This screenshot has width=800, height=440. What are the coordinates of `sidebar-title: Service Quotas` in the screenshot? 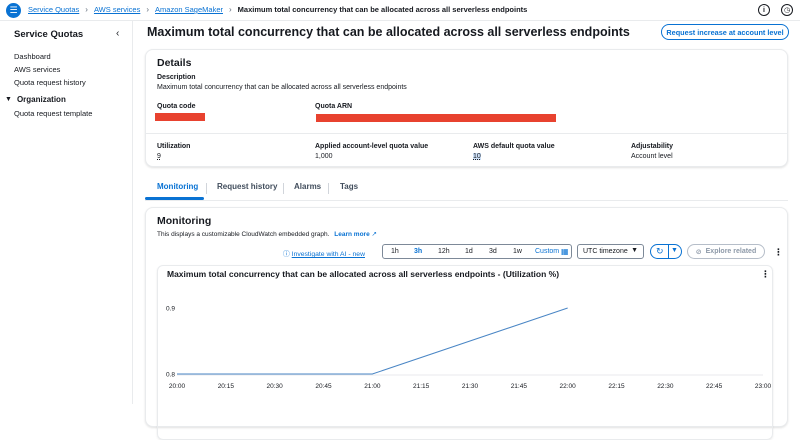 It's located at (49, 34).